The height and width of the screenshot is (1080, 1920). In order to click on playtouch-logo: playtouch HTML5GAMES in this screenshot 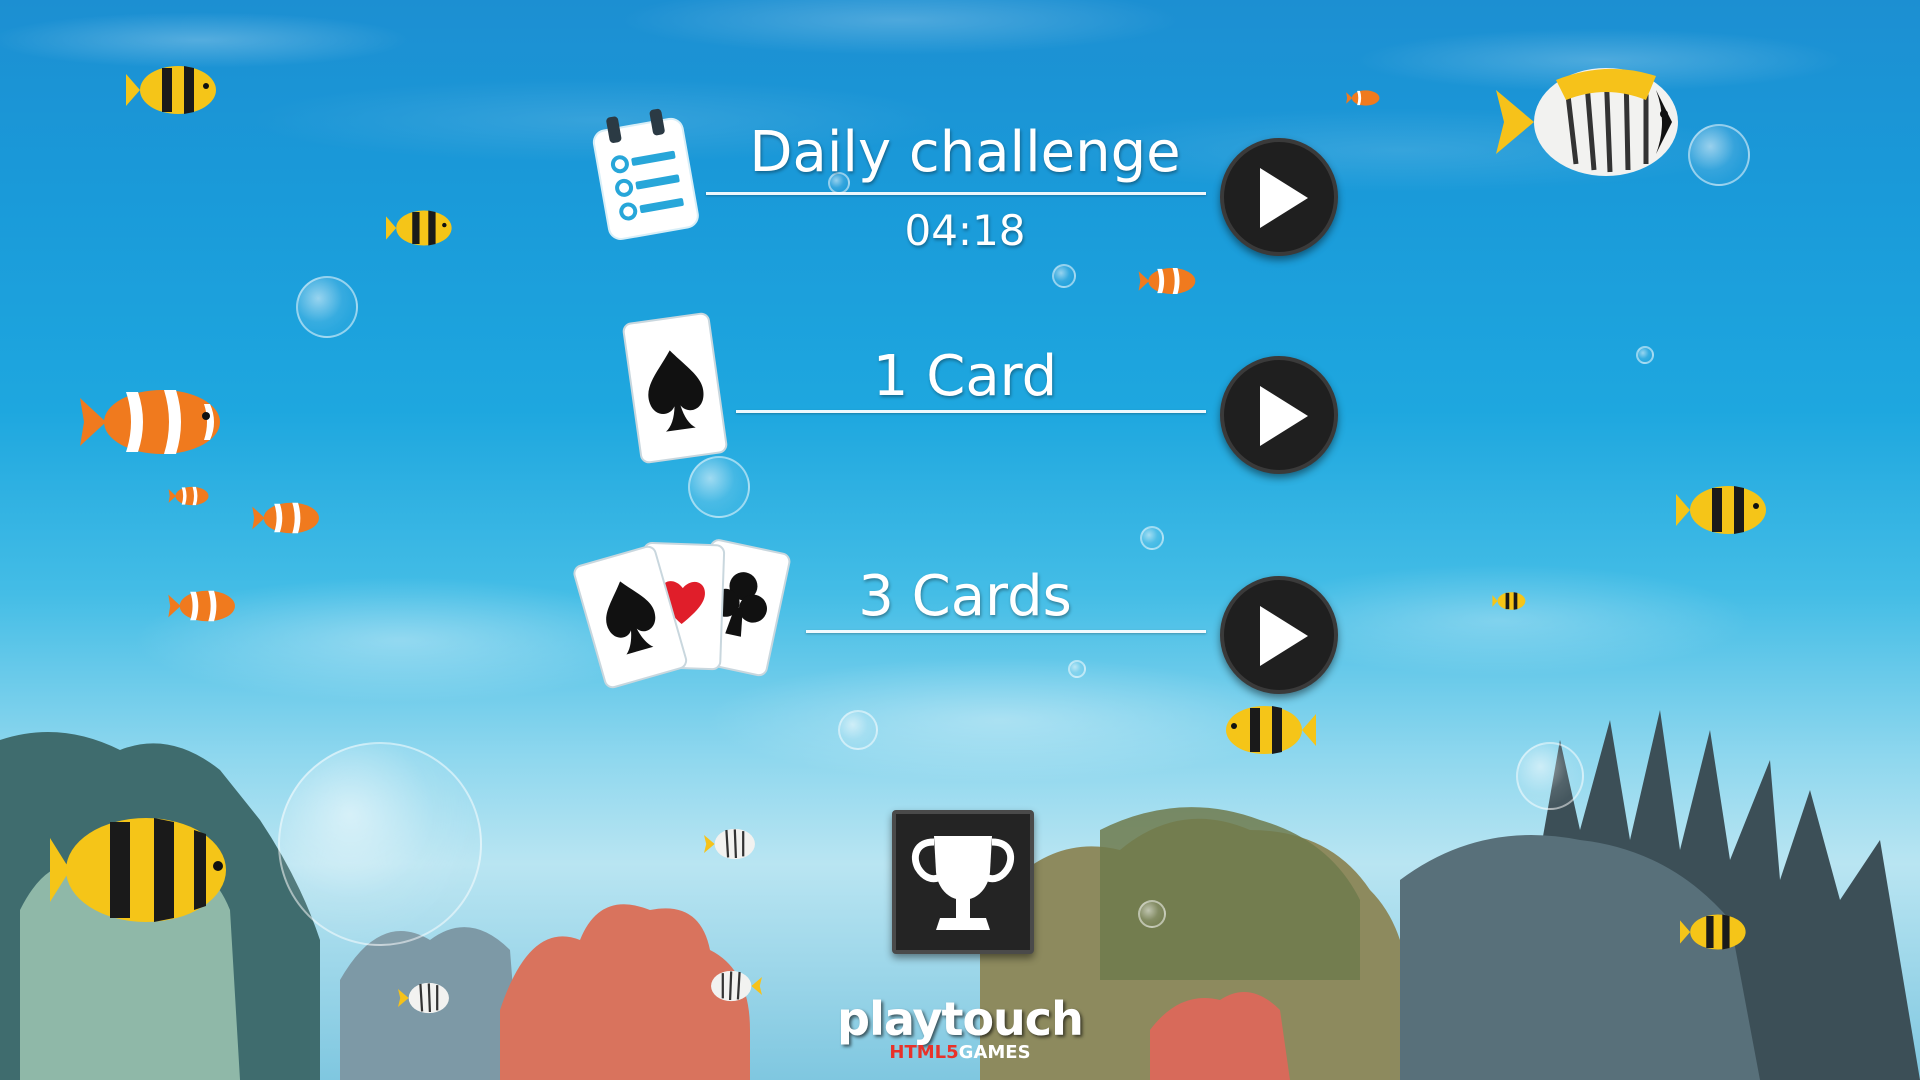, I will do `click(960, 1029)`.